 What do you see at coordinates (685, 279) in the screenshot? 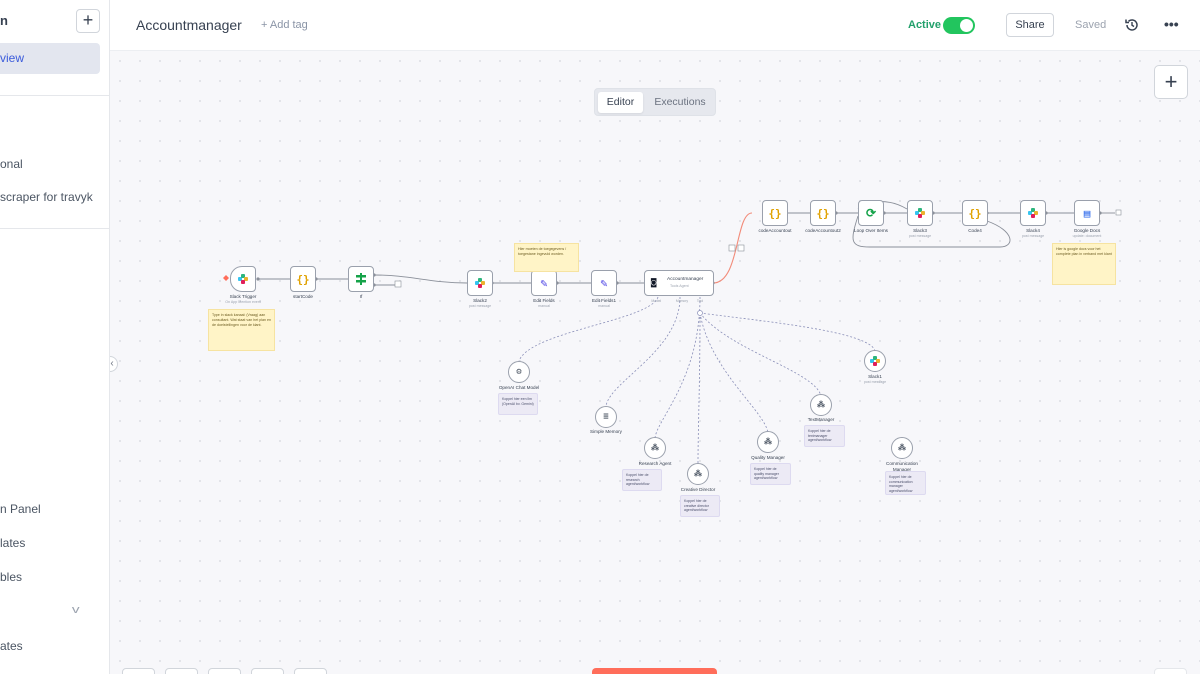
I see `node-label: Accountmanager` at bounding box center [685, 279].